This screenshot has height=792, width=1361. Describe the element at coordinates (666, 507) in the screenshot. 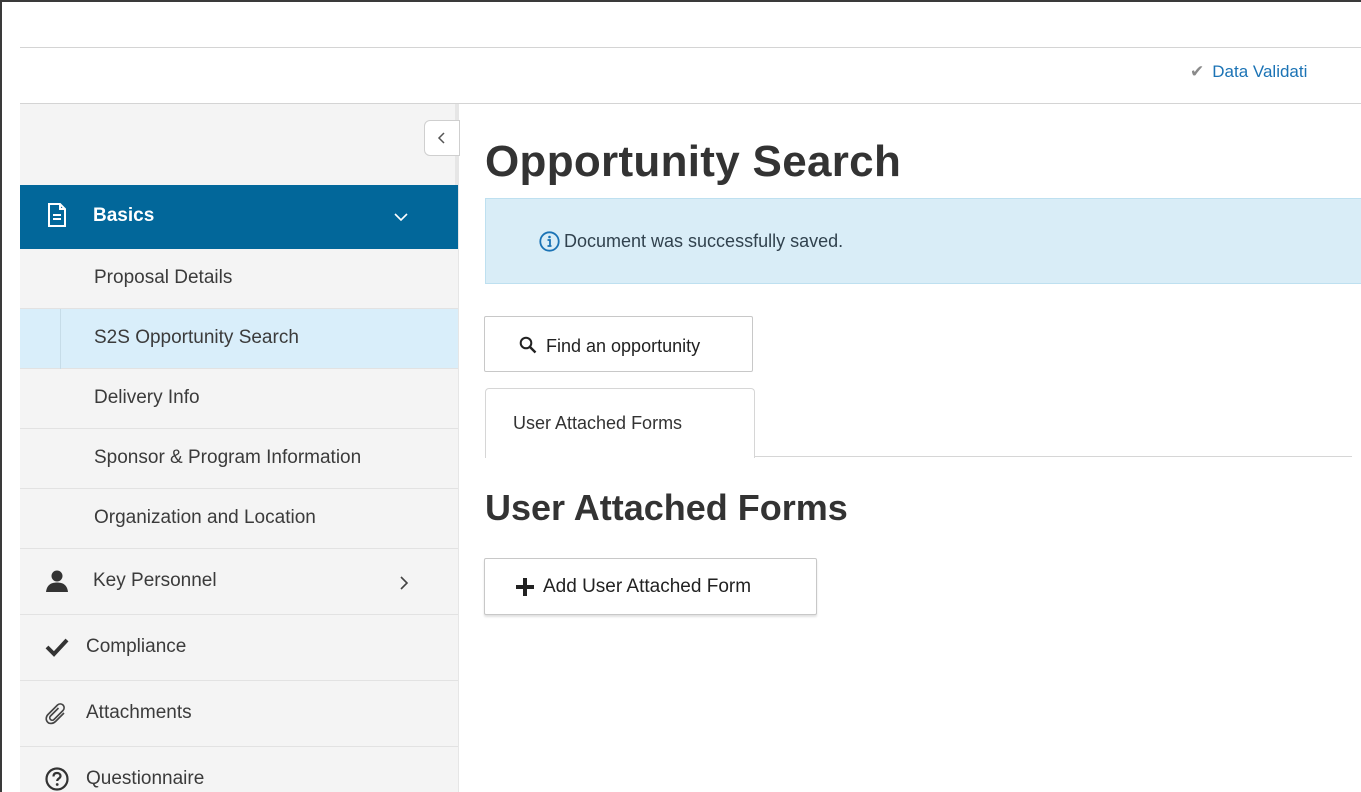

I see `section-title: User Attached Forms` at that location.